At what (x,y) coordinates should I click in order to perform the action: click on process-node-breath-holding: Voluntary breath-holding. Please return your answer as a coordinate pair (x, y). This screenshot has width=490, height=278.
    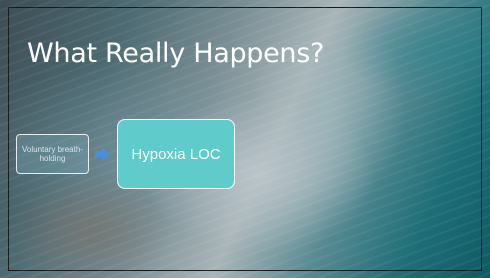
    Looking at the image, I should click on (52, 154).